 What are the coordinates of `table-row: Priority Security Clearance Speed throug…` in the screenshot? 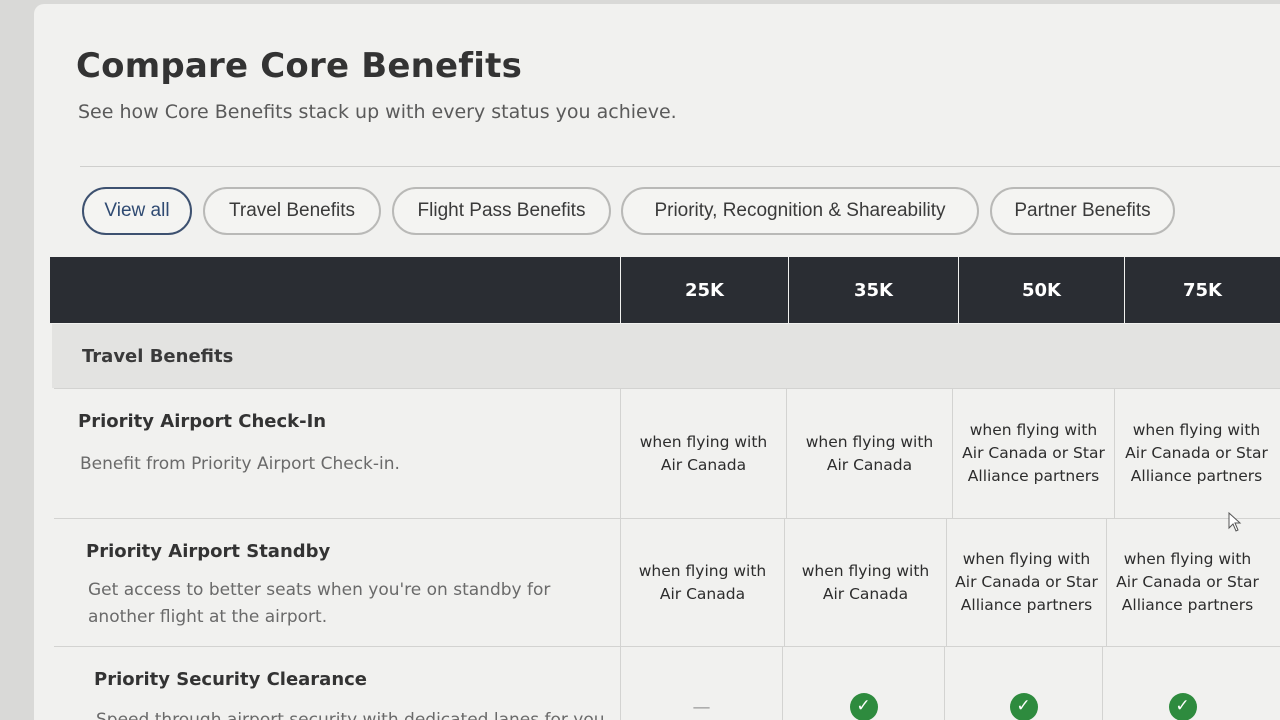 It's located at (667, 683).